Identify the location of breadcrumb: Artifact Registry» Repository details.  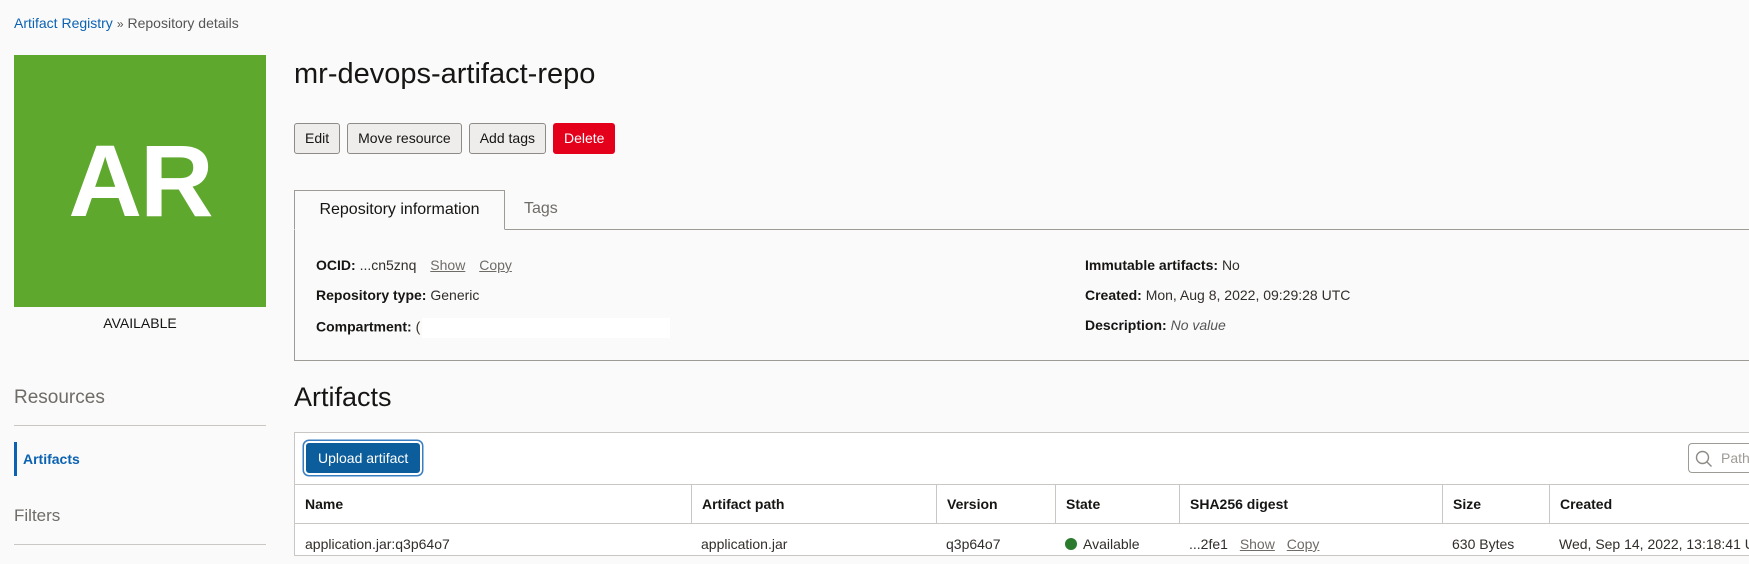
(126, 23).